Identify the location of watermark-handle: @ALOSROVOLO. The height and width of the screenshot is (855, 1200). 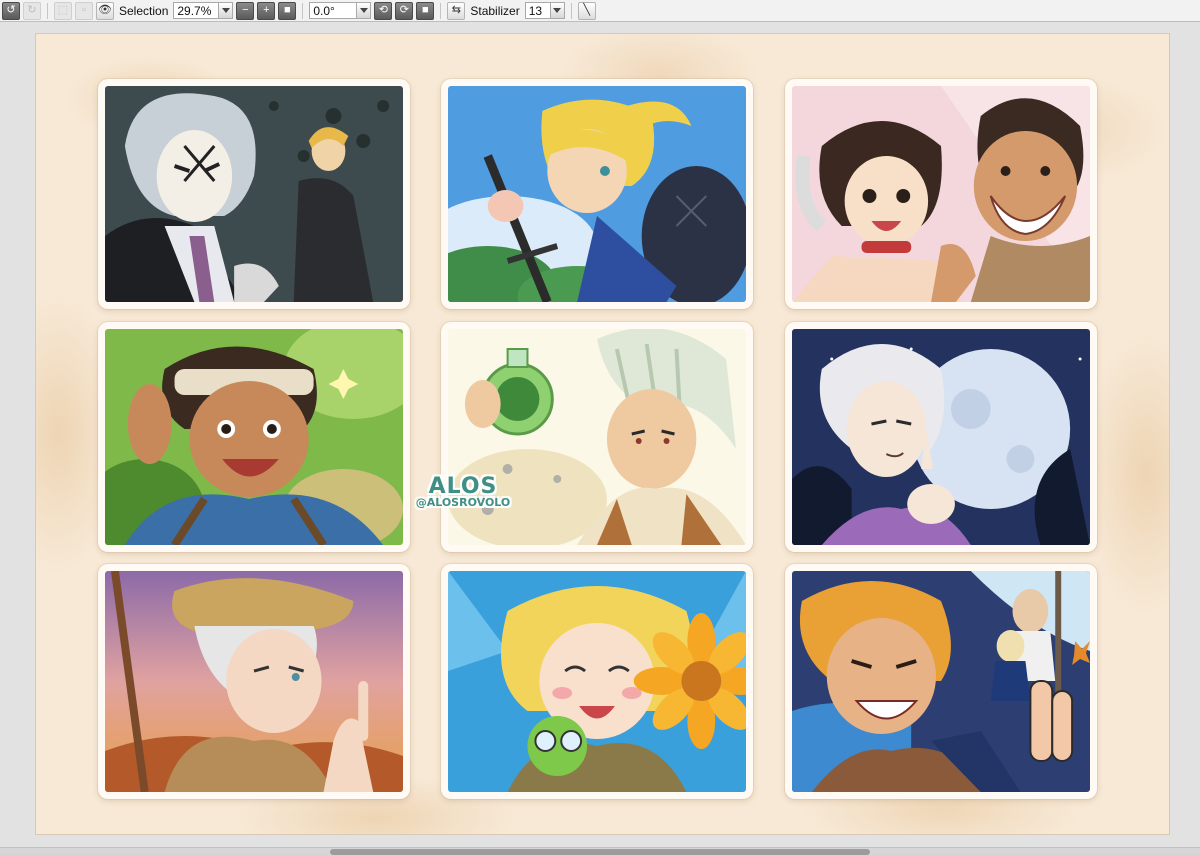
(463, 502).